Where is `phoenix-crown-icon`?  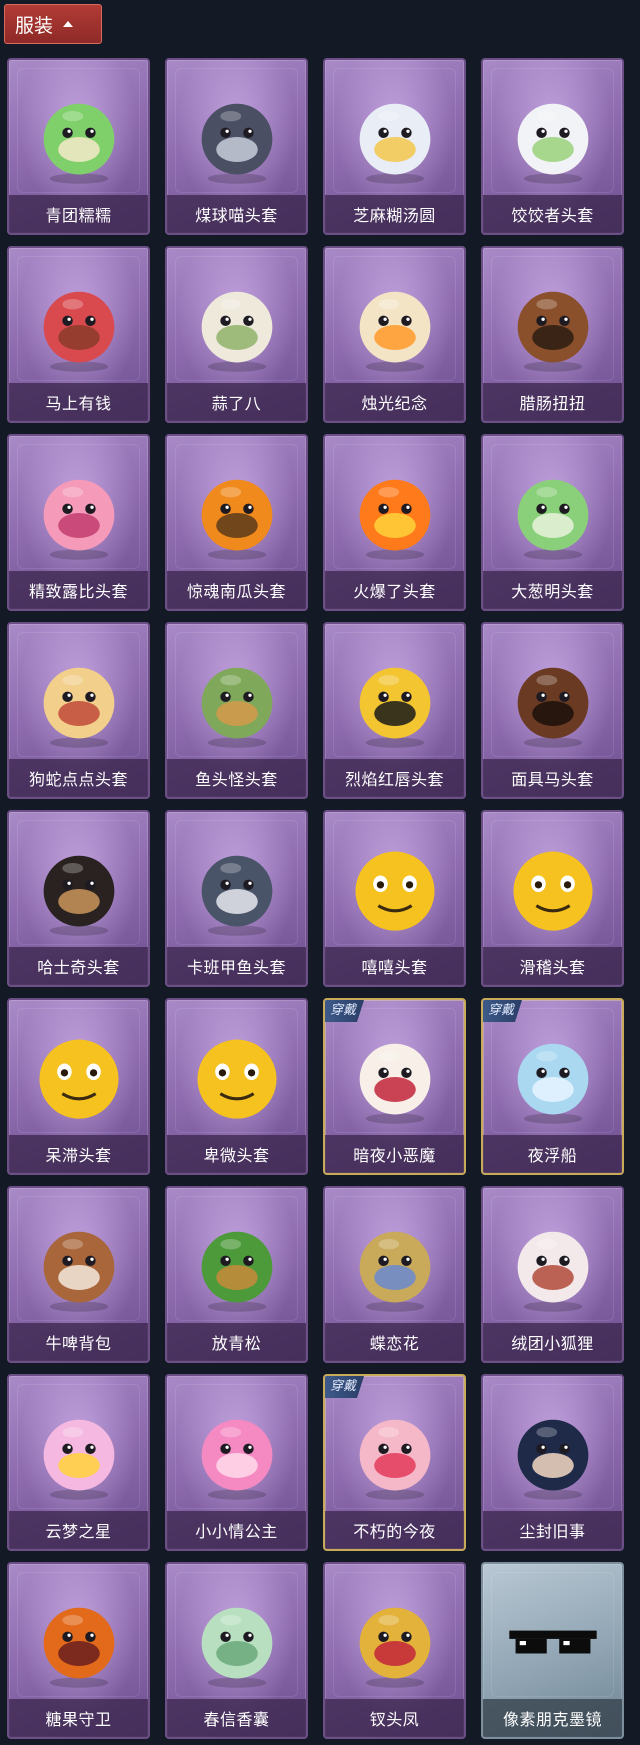 phoenix-crown-icon is located at coordinates (394, 1641).